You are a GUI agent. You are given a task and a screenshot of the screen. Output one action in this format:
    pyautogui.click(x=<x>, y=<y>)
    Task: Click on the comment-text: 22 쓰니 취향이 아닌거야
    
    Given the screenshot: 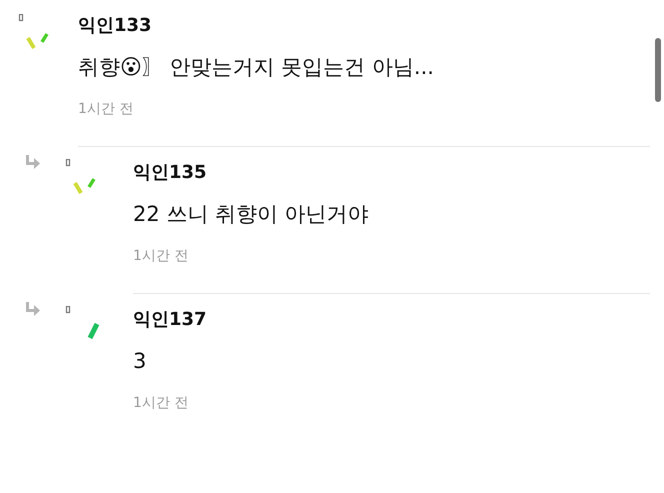 What is the action you would take?
    pyautogui.click(x=251, y=214)
    